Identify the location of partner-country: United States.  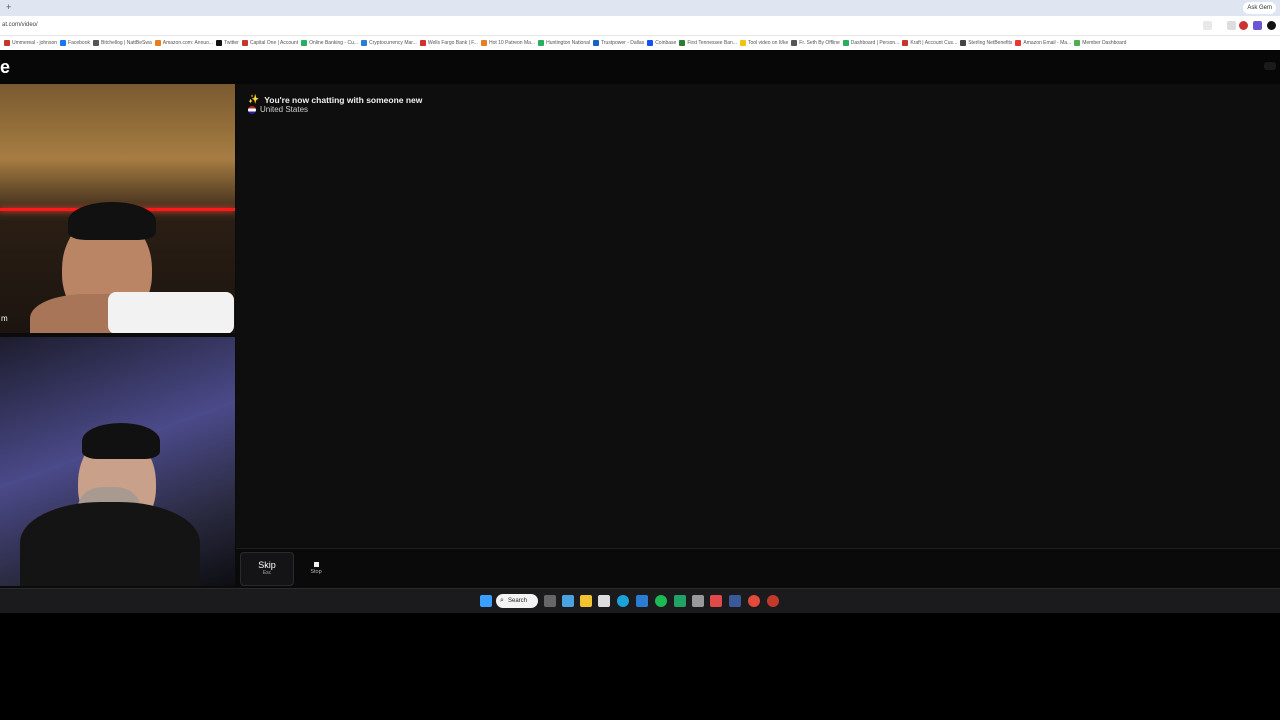
(278, 109).